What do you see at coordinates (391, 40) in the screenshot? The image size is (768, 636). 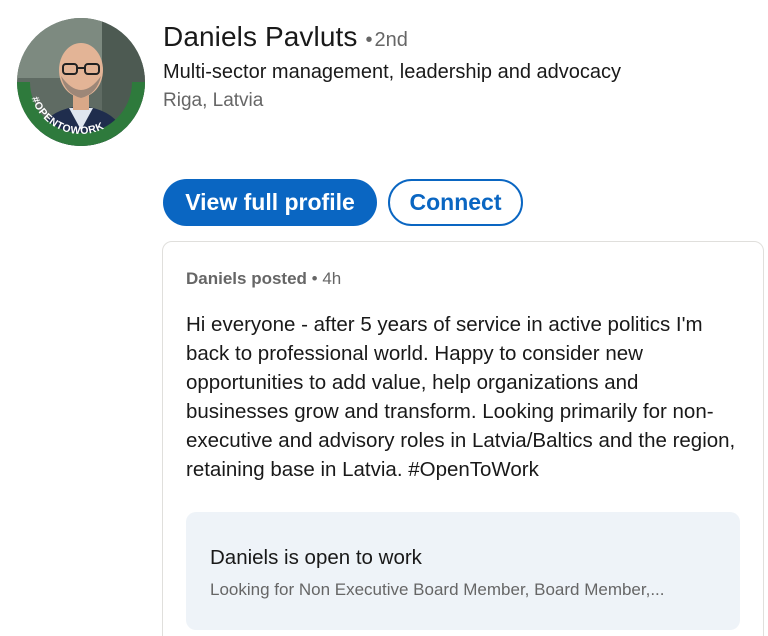 I see `connection-degree: 2nd` at bounding box center [391, 40].